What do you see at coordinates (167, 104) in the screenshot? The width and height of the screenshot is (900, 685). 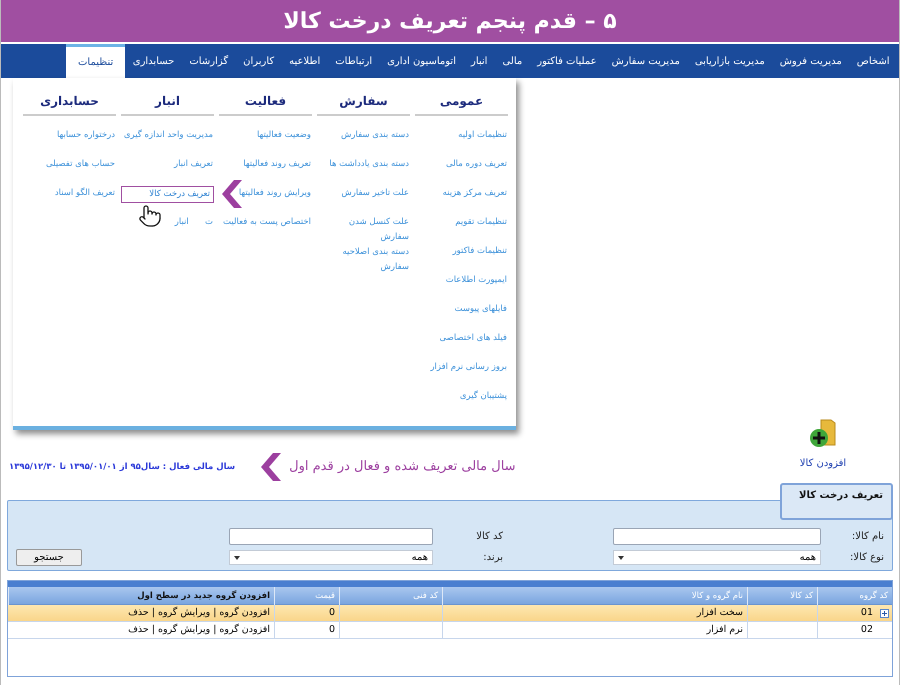 I see `menu-heading: انبار` at bounding box center [167, 104].